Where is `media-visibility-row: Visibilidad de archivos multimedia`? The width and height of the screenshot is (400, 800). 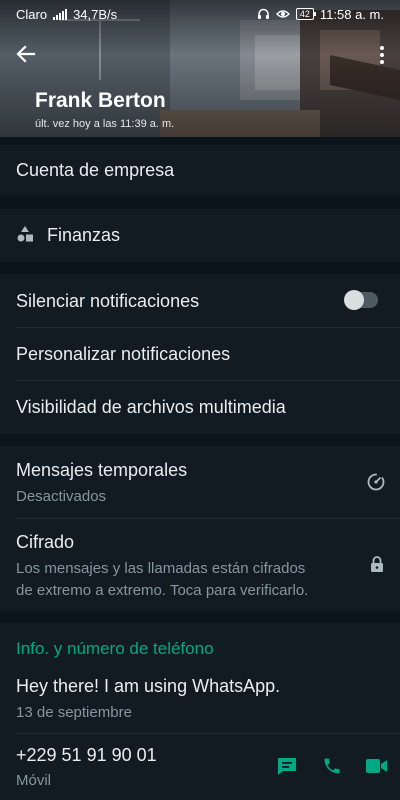 media-visibility-row: Visibilidad de archivos multimedia is located at coordinates (200, 407).